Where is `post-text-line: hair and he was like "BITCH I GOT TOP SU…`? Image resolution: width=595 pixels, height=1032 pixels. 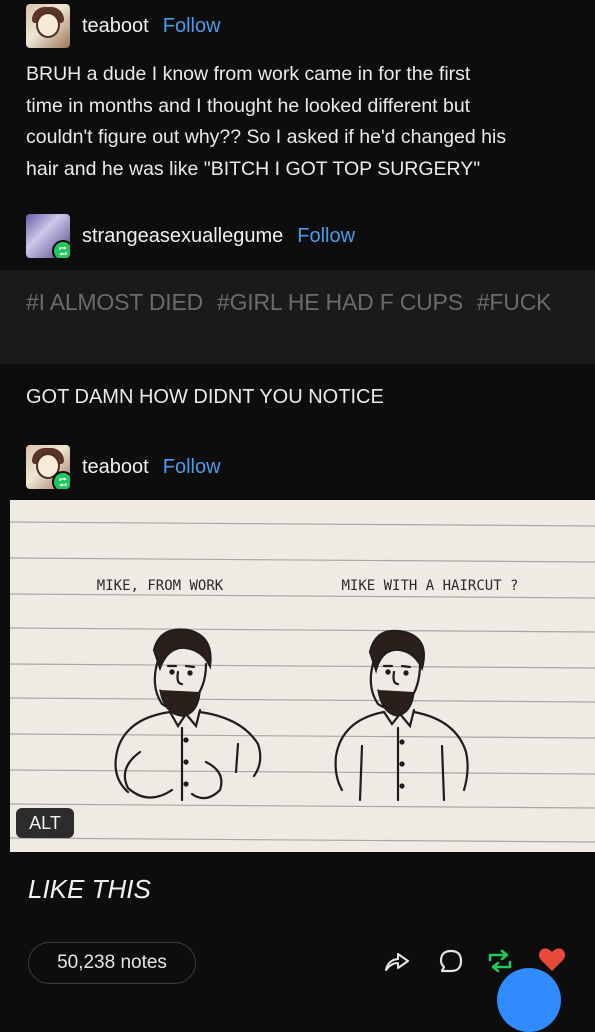 post-text-line: hair and he was like "BITCH I GOT TOP SU… is located at coordinates (253, 168).